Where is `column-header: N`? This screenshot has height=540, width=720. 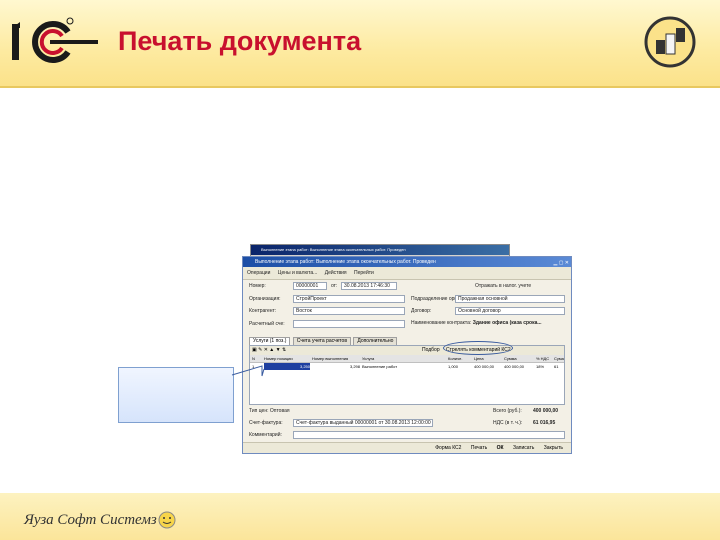 column-header: N is located at coordinates (257, 358).